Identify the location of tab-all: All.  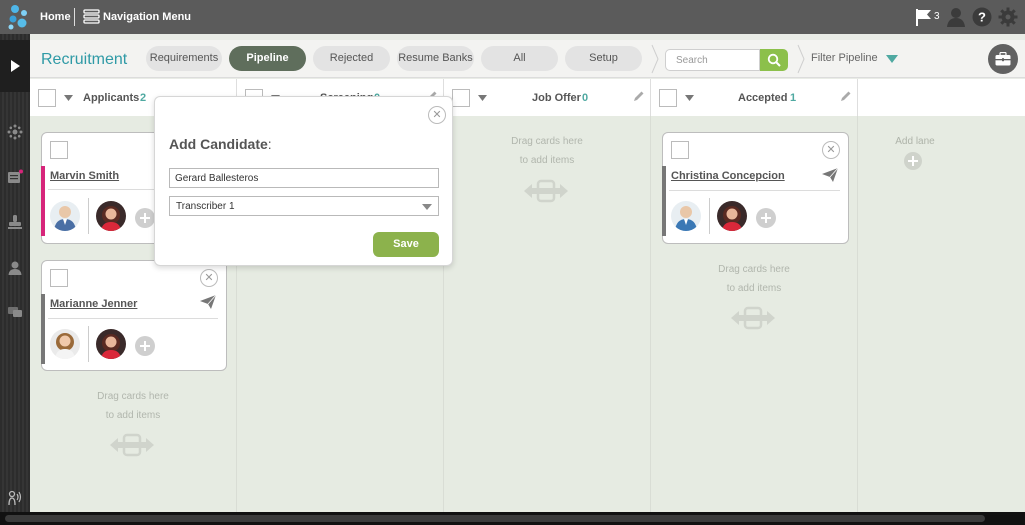
(519, 58).